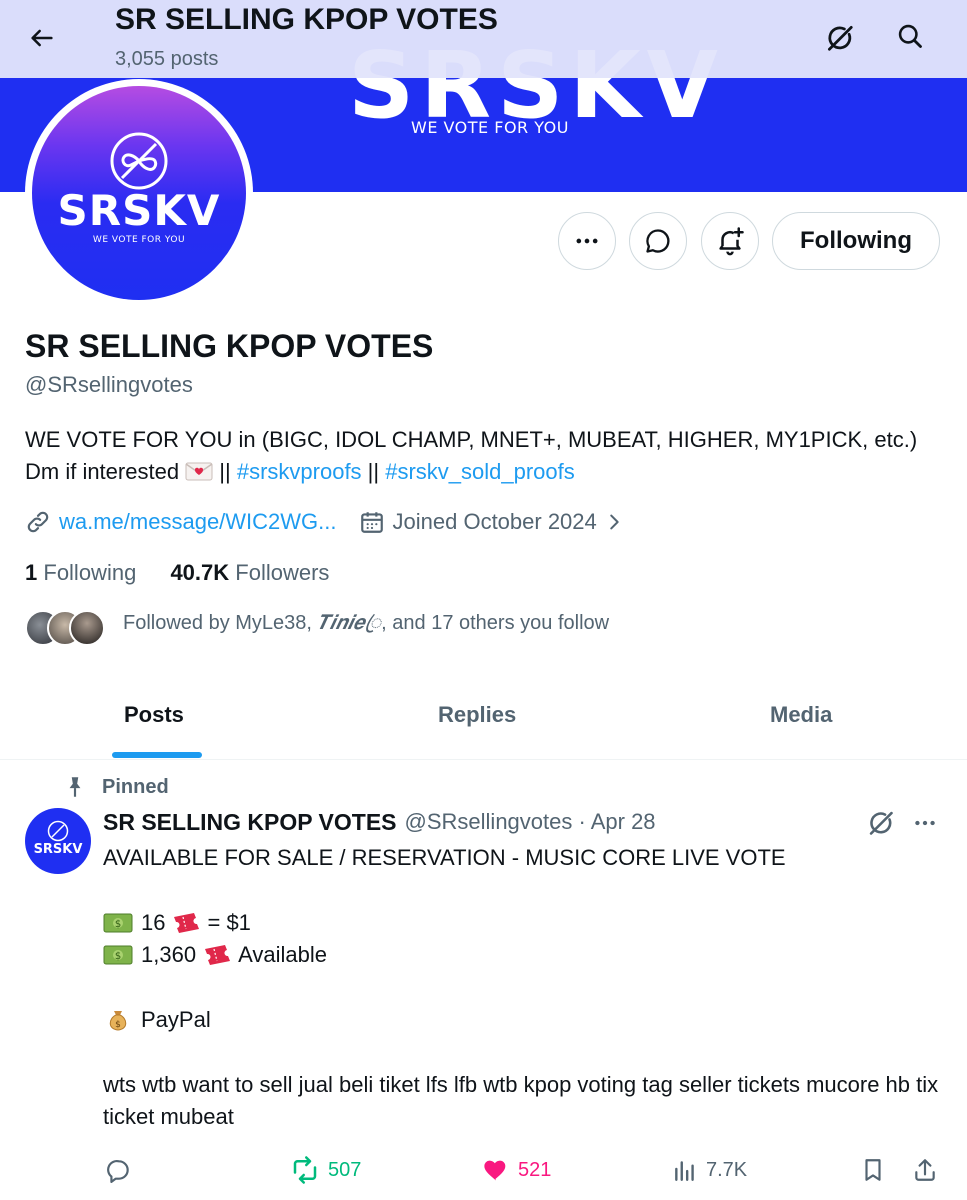 Image resolution: width=967 pixels, height=1200 pixels. I want to click on retweet-icon, so click(305, 1170).